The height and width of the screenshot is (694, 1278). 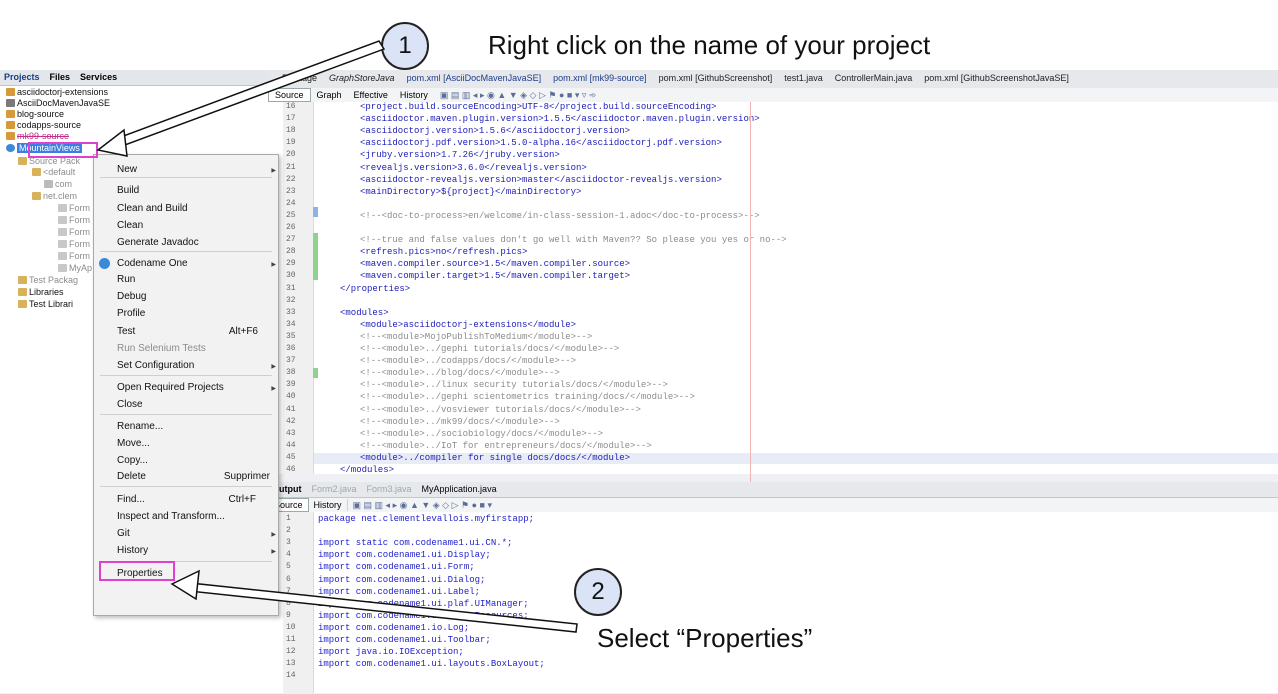 I want to click on step-2-number: 2, so click(x=598, y=591).